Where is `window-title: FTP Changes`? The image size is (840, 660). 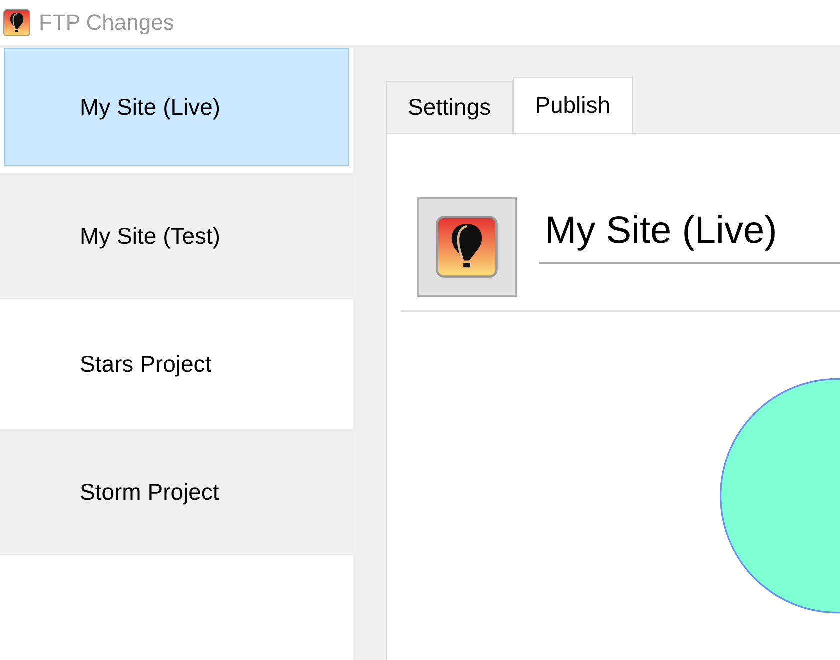
window-title: FTP Changes is located at coordinates (106, 23).